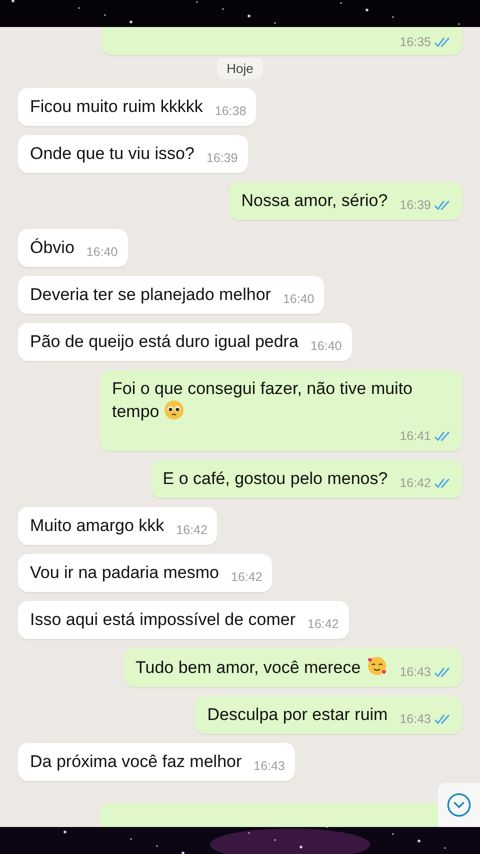 The image size is (480, 854). I want to click on message-text: Foi o que consegui fazer, não tive muito tempo, so click(263, 400).